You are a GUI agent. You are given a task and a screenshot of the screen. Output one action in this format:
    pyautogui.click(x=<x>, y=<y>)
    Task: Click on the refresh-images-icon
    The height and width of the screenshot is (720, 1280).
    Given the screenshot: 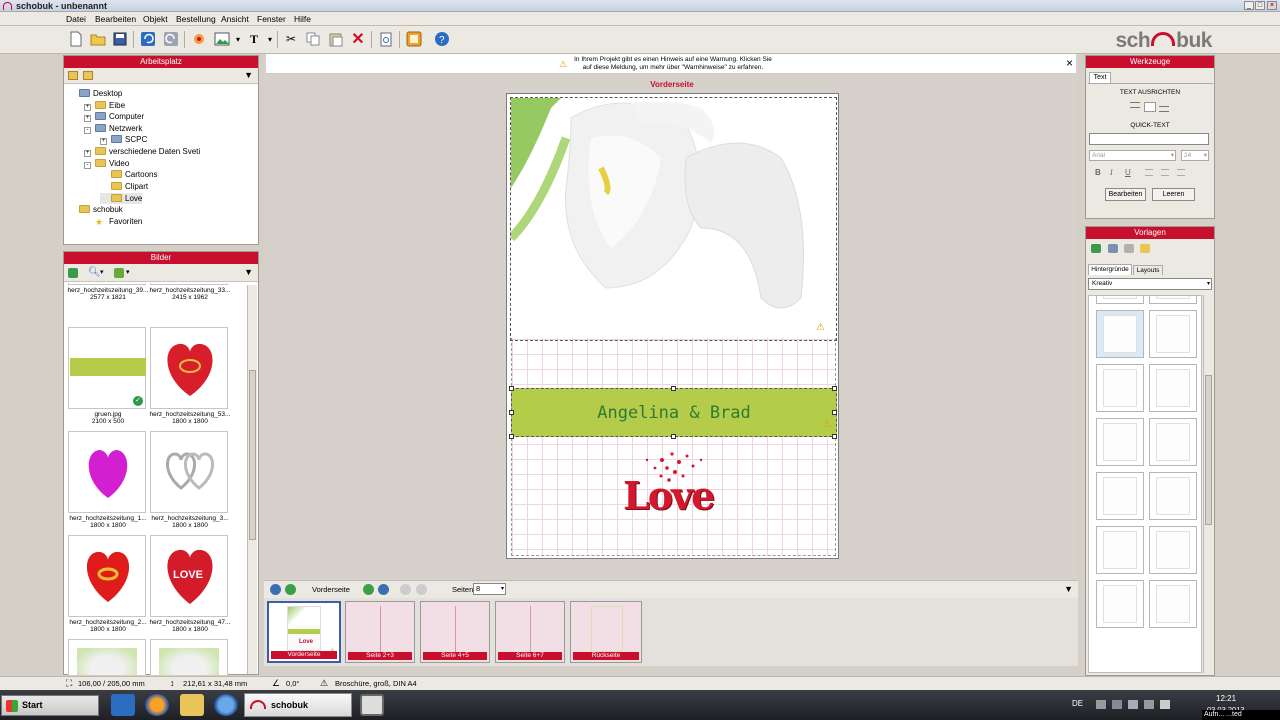 What is the action you would take?
    pyautogui.click(x=73, y=273)
    